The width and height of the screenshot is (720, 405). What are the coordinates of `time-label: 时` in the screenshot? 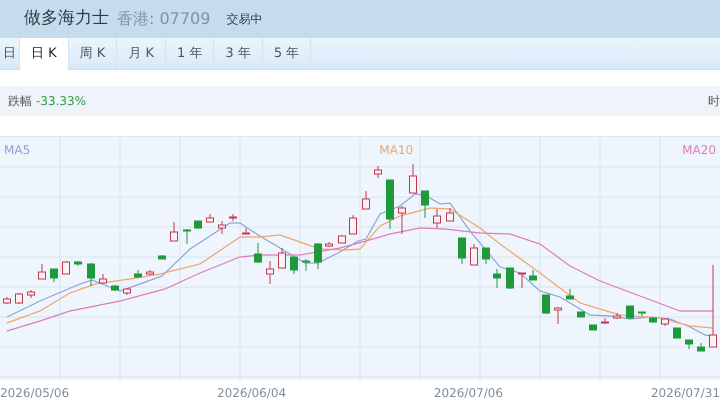 It's located at (714, 101).